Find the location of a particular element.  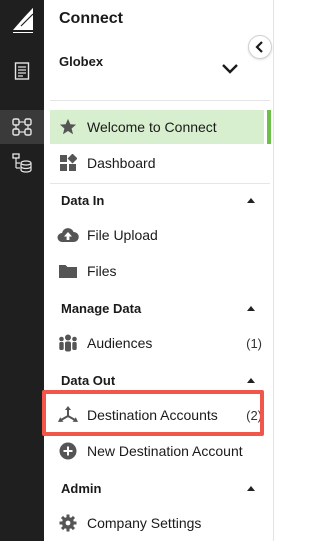

chevron-down-icon is located at coordinates (230, 69).